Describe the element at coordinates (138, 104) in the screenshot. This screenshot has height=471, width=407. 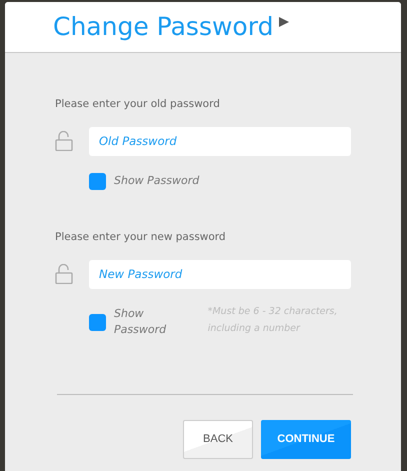
I see `section-label: Please enter your old password` at that location.